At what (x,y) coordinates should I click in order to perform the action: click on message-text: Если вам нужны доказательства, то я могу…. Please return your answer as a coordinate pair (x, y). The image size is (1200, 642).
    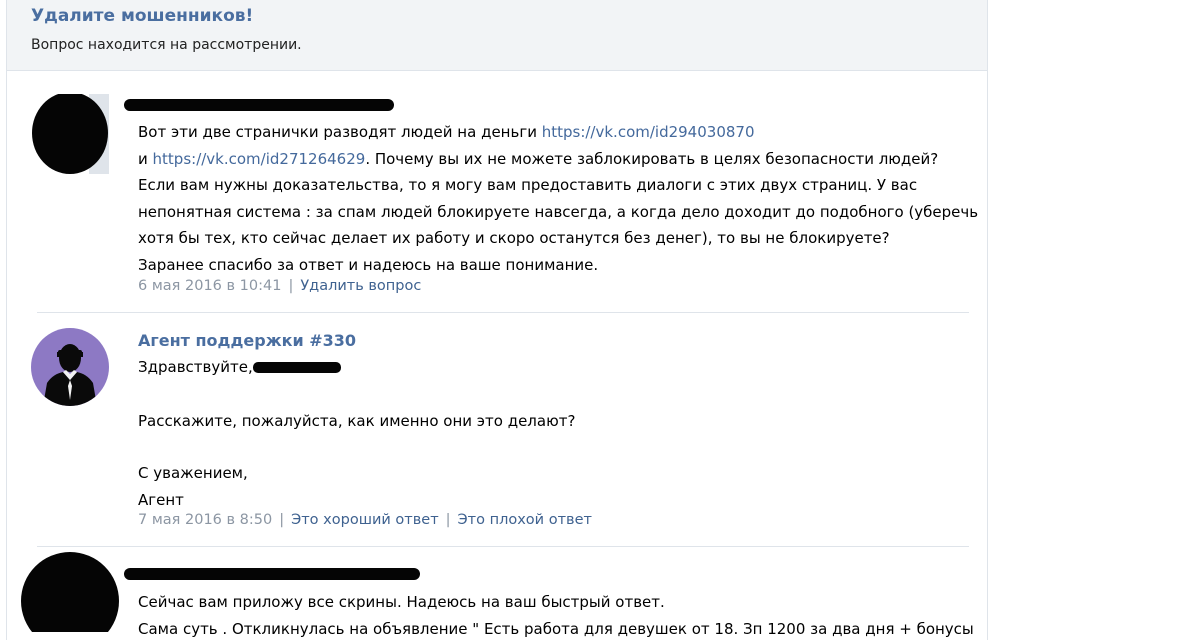
    Looking at the image, I should click on (558, 185).